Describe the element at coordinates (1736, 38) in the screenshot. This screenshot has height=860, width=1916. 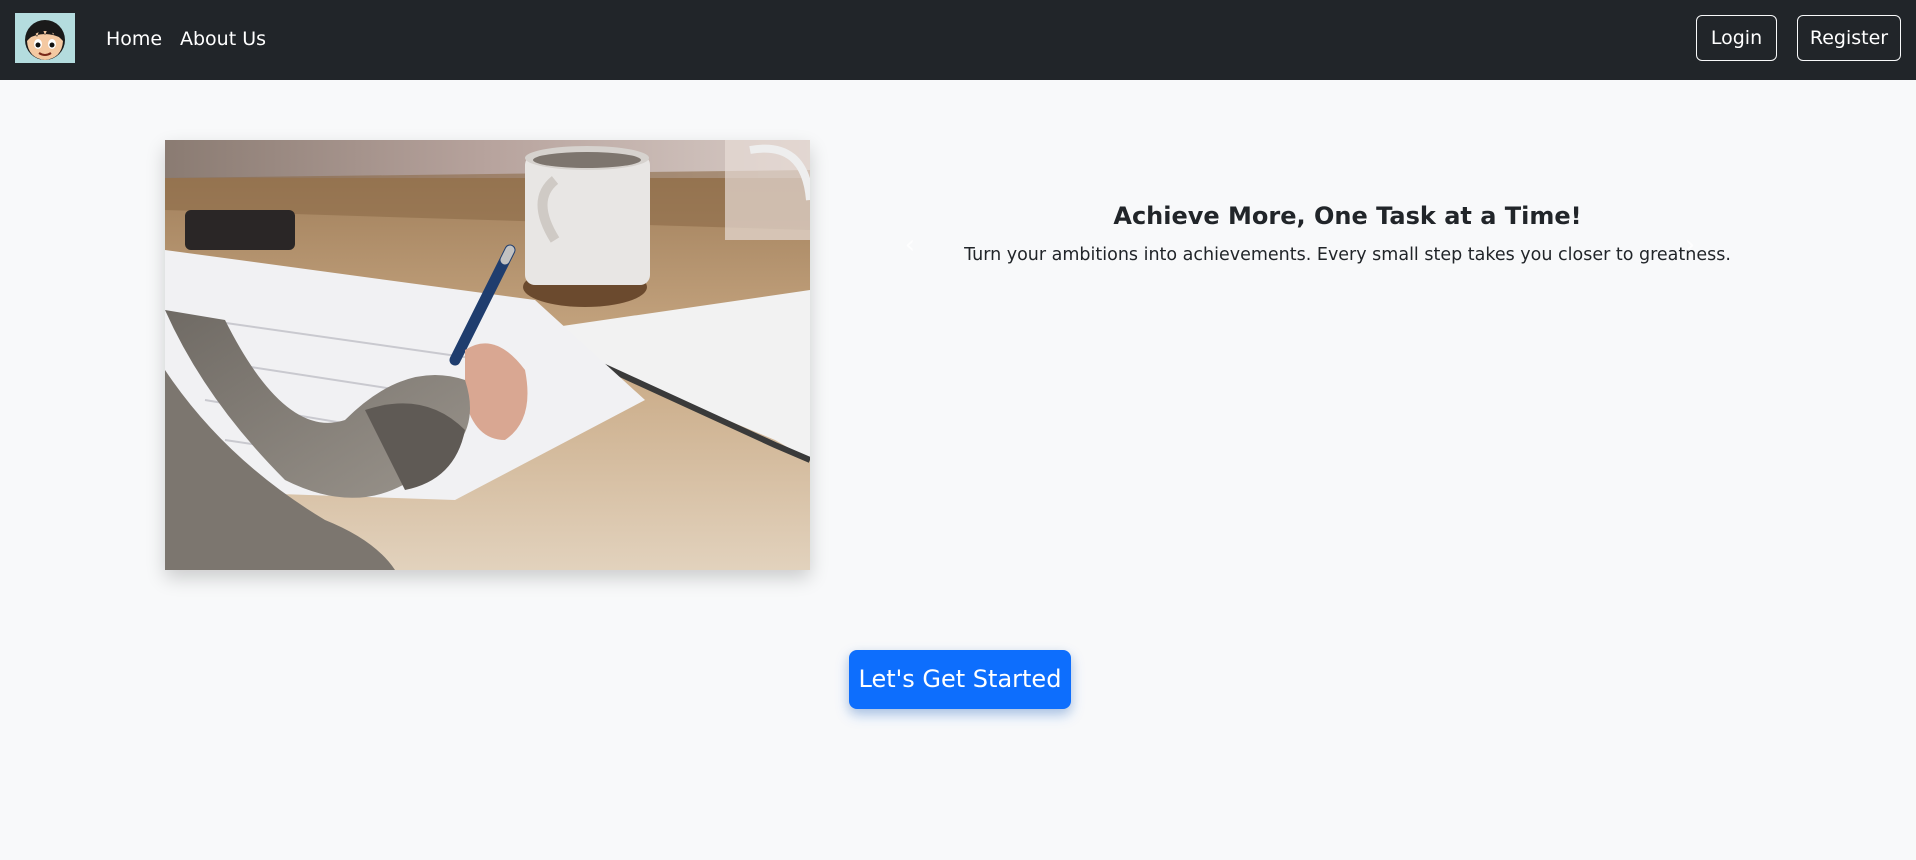
I see `login-button: Login` at that location.